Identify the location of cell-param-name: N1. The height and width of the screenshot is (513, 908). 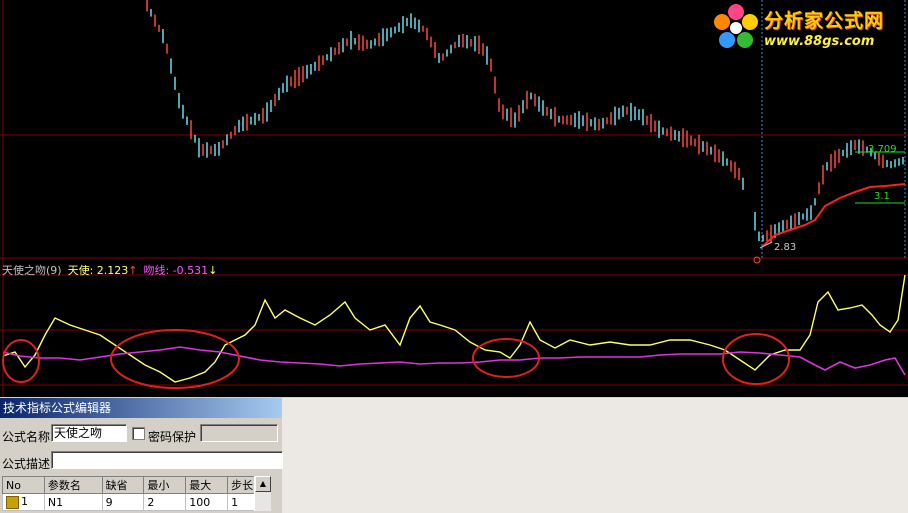
(73, 502).